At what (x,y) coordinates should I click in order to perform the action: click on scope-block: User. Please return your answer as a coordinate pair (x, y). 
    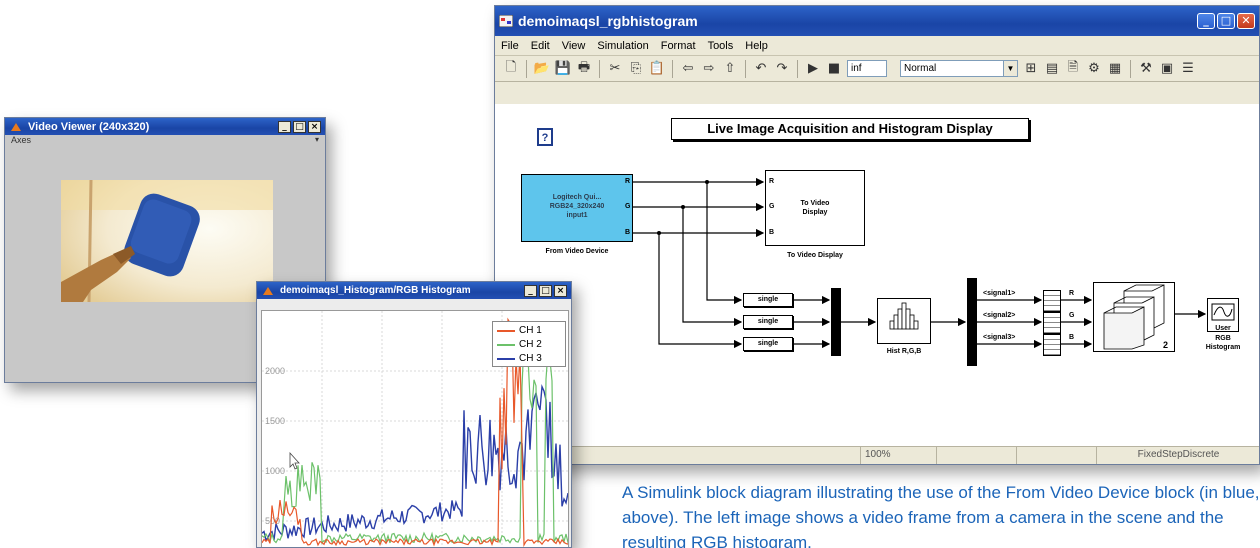
    Looking at the image, I should click on (1223, 315).